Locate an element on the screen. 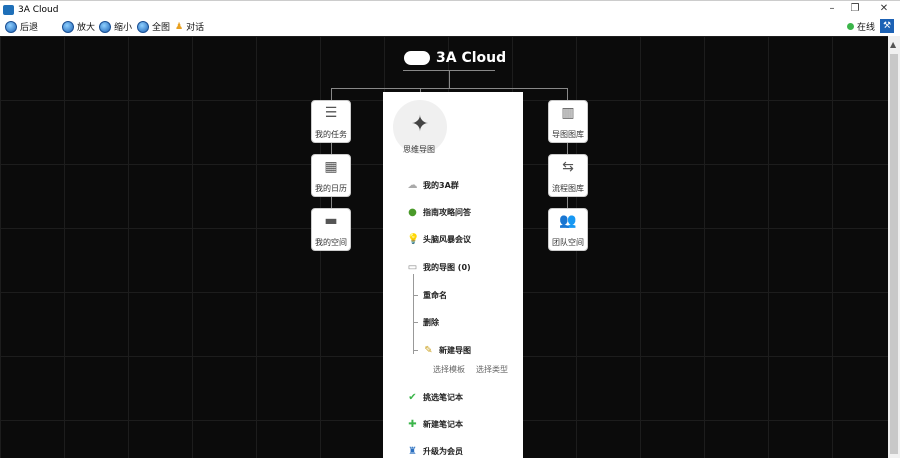 The image size is (900, 458). menu-item-my-3a-group: ☁ 我的3A群 is located at coordinates (433, 185).